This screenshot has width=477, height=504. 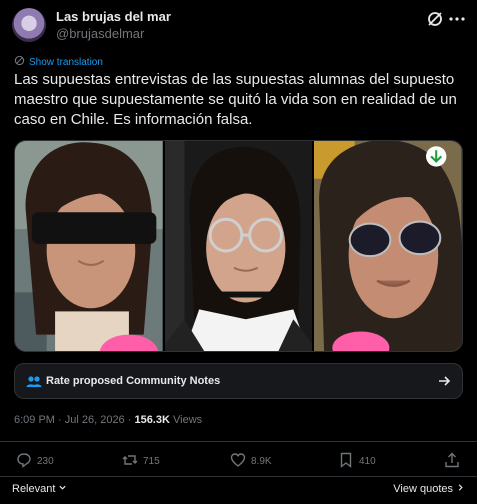 What do you see at coordinates (62, 489) in the screenshot?
I see `chevron-down-icon` at bounding box center [62, 489].